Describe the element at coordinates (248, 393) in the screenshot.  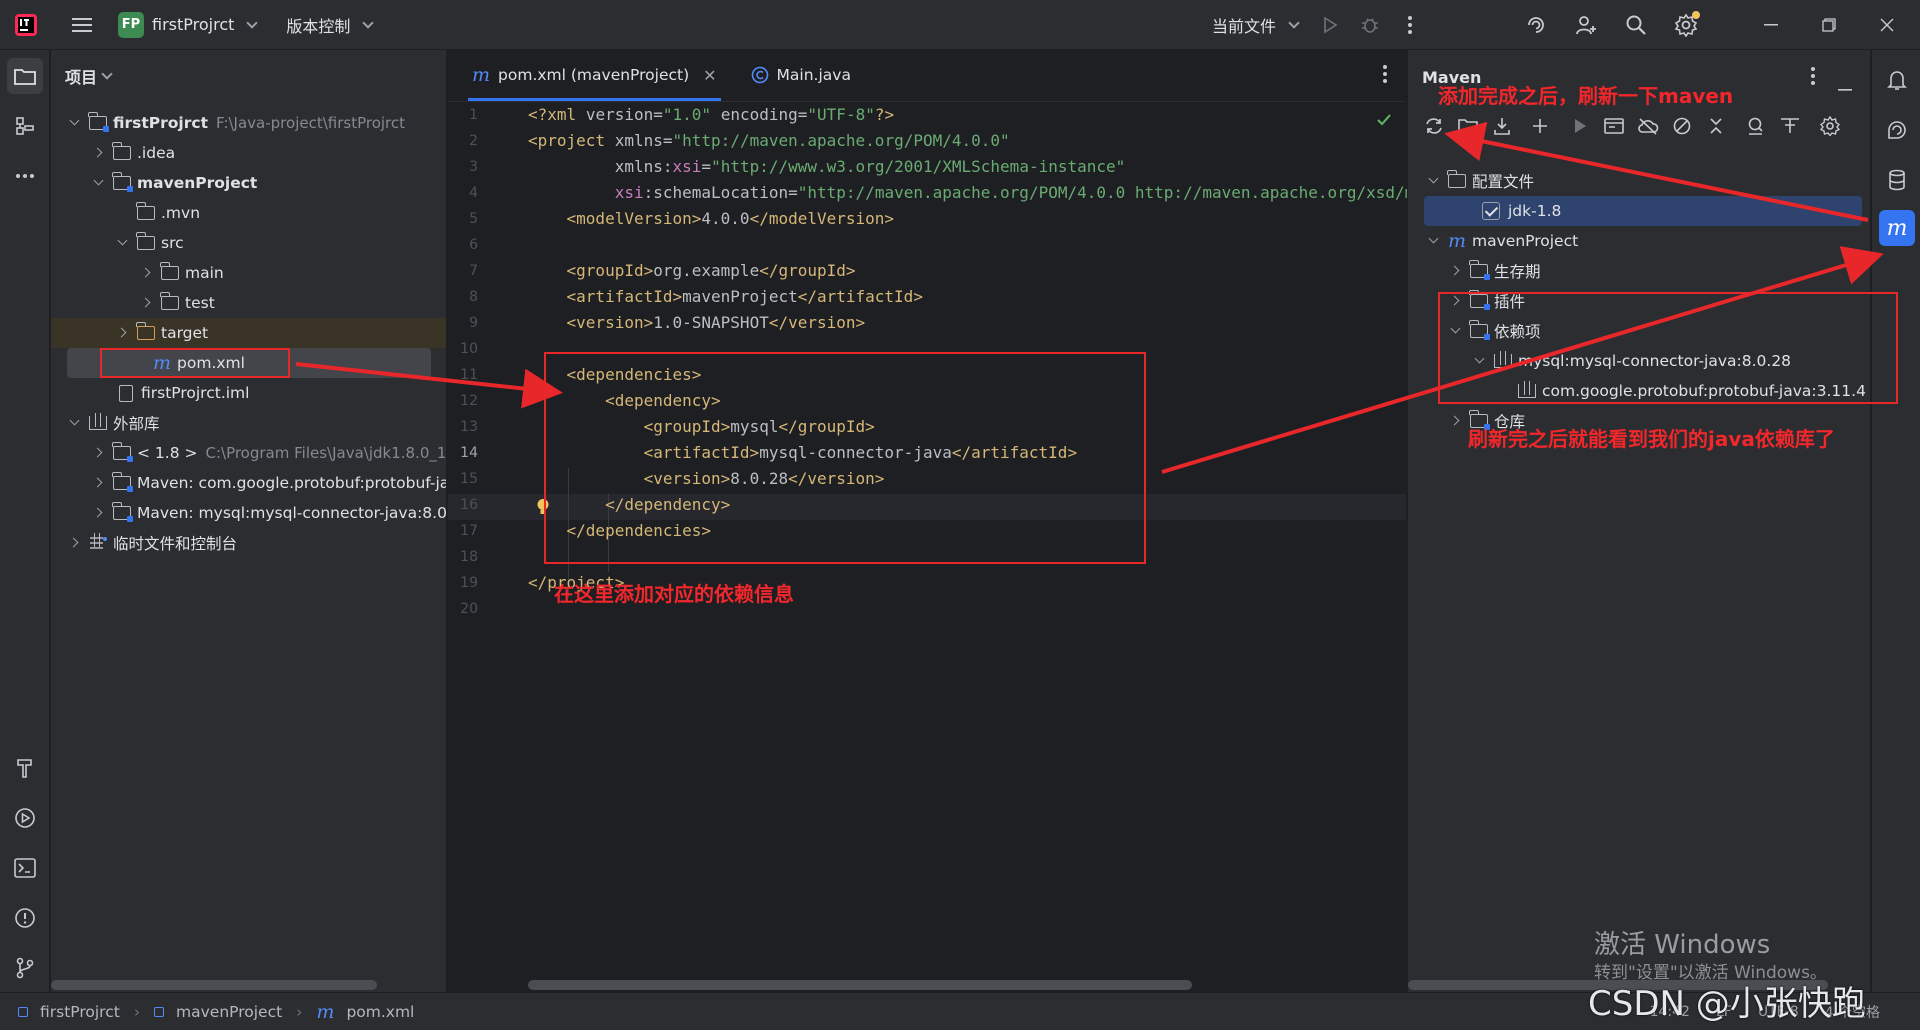
I see `tree-item-iml: firstProjrct.iml` at that location.